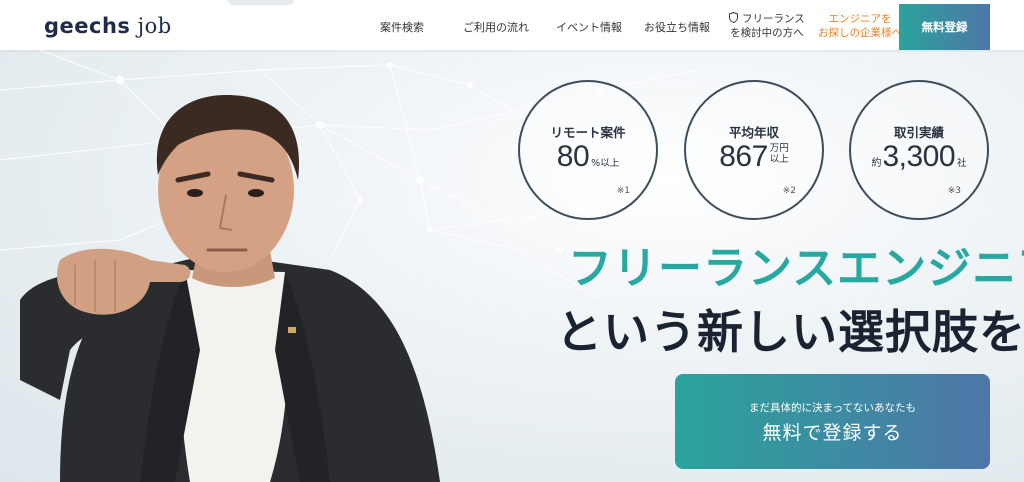 Image resolution: width=1024 pixels, height=482 pixels. What do you see at coordinates (832, 421) in the screenshot?
I see `free-register-cta-button: まだ具体的に決まってないあなたも 無料で登録する` at bounding box center [832, 421].